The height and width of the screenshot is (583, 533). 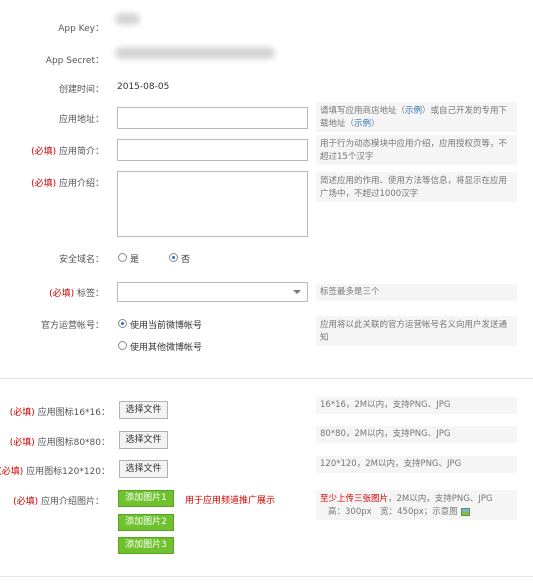 What do you see at coordinates (44, 184) in the screenshot?
I see `intro-required-mark: (必填)` at bounding box center [44, 184].